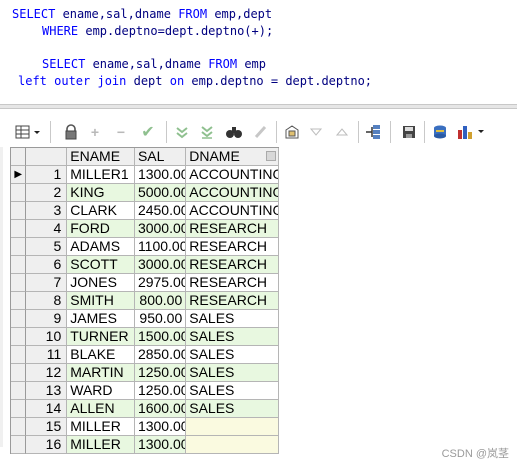 The height and width of the screenshot is (470, 517). I want to click on save-icon, so click(409, 132).